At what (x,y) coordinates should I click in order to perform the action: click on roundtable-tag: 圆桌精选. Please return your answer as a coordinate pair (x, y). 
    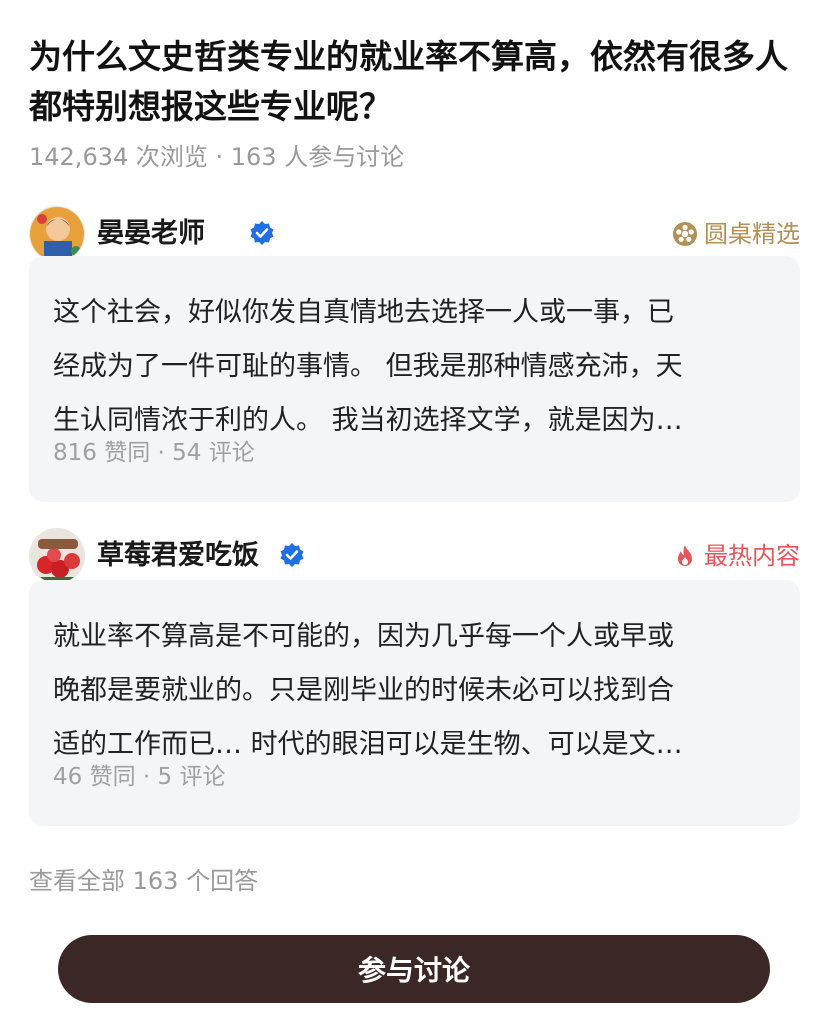
    Looking at the image, I should click on (736, 234).